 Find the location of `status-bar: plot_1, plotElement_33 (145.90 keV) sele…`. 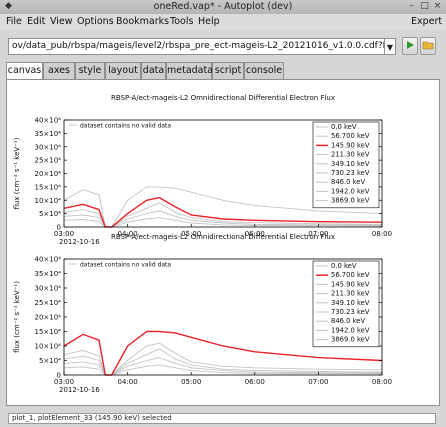

status-bar: plot_1, plotElement_33 (145.90 keV) sele… is located at coordinates (222, 418).